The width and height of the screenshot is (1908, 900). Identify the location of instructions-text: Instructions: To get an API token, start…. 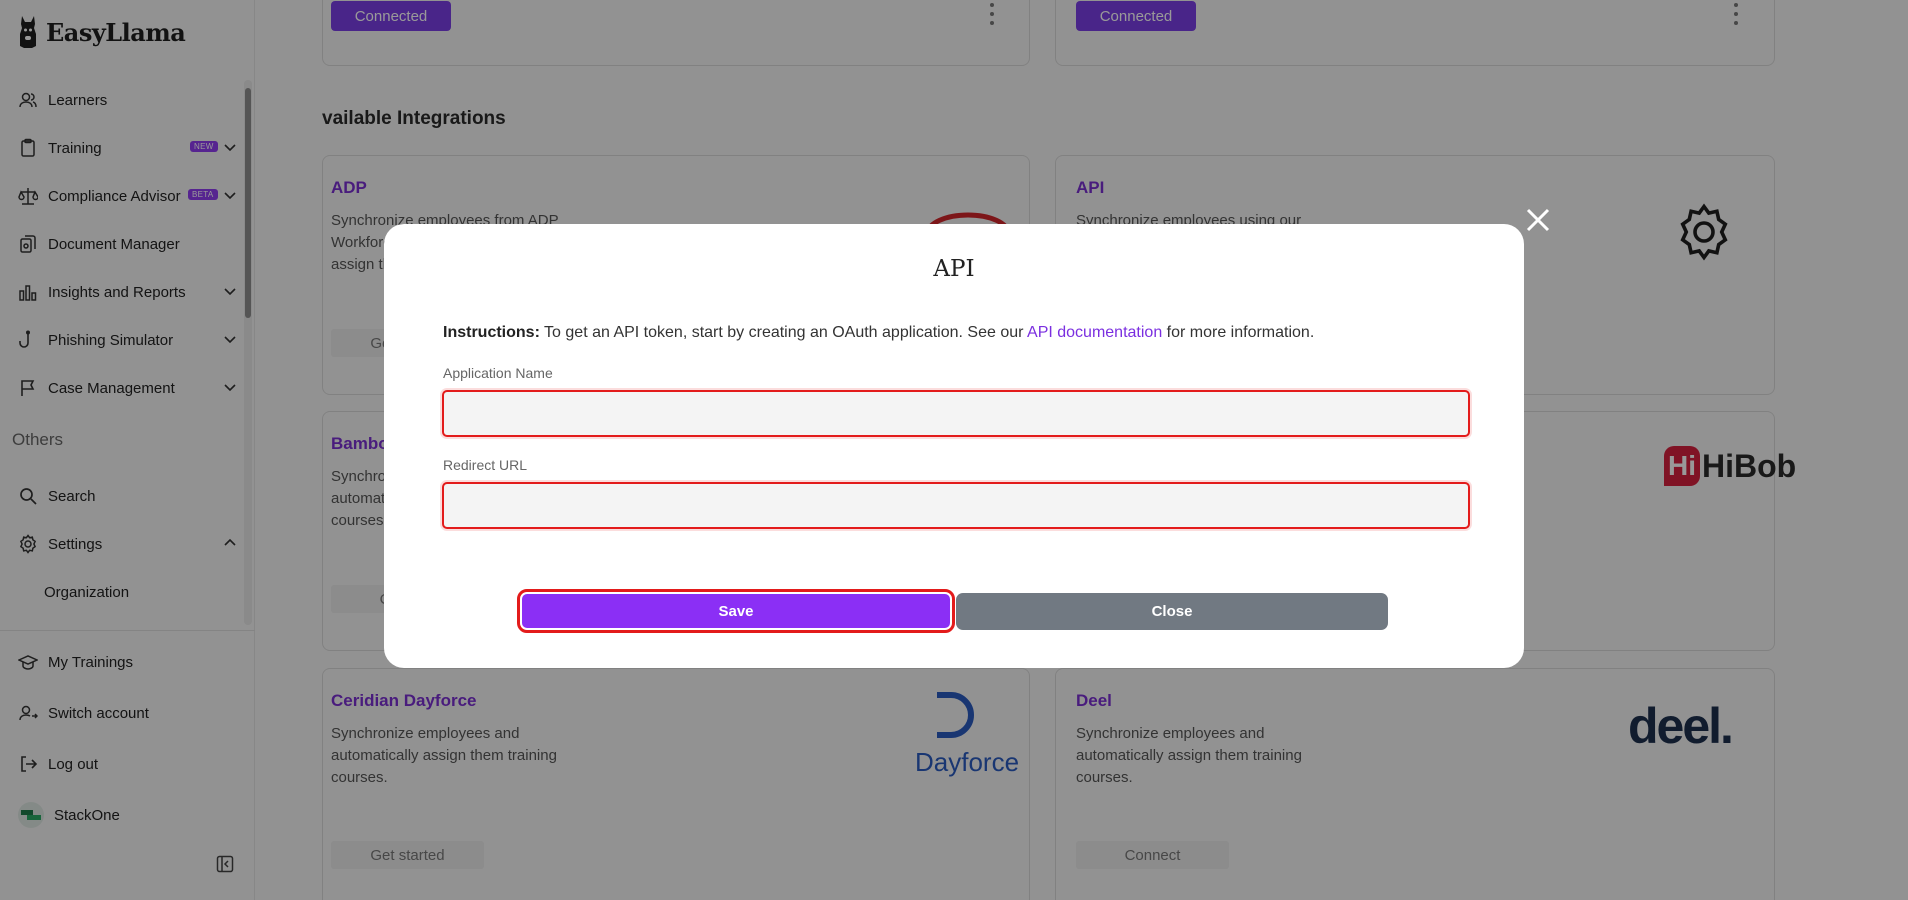
(878, 333).